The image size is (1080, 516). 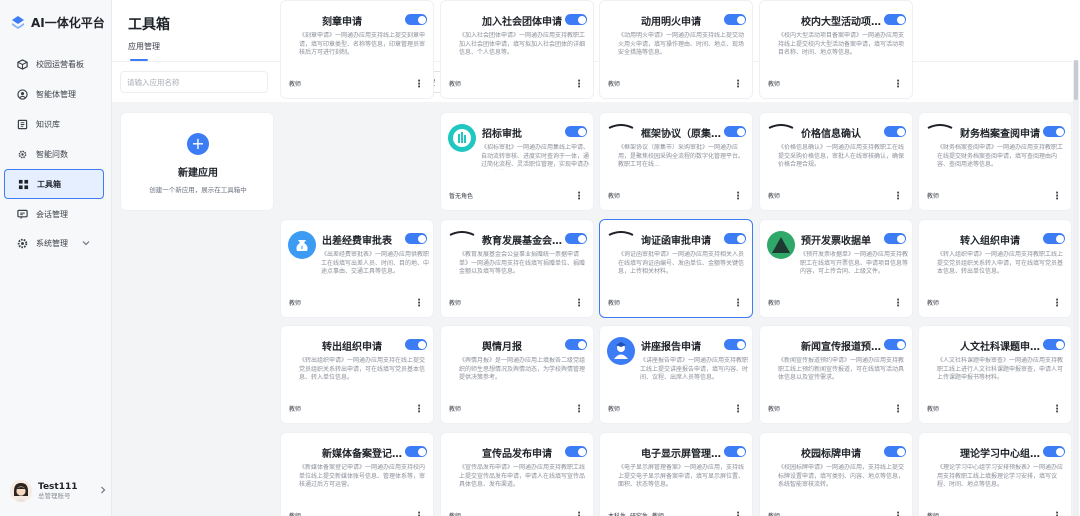 What do you see at coordinates (52, 214) in the screenshot?
I see `sidebar-item-label: 会话管理` at bounding box center [52, 214].